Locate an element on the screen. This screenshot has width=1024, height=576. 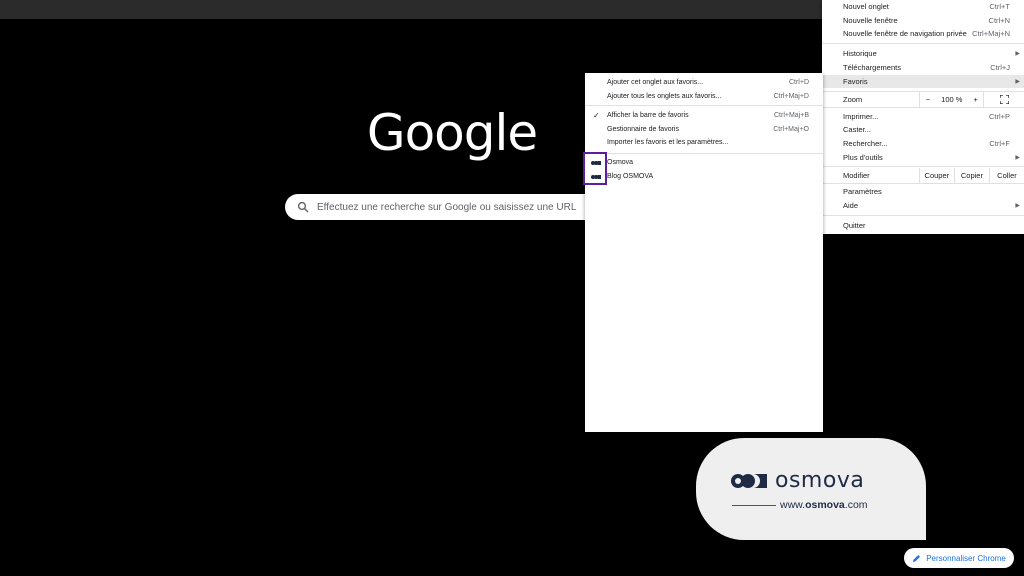
menu-item-print: Imprimer... Ctrl+P is located at coordinates (923, 117).